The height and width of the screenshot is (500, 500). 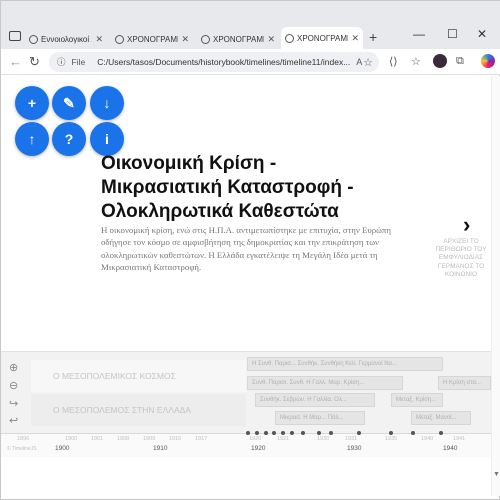 I want to click on axis-minor-label: 1921, so click(x=283, y=439).